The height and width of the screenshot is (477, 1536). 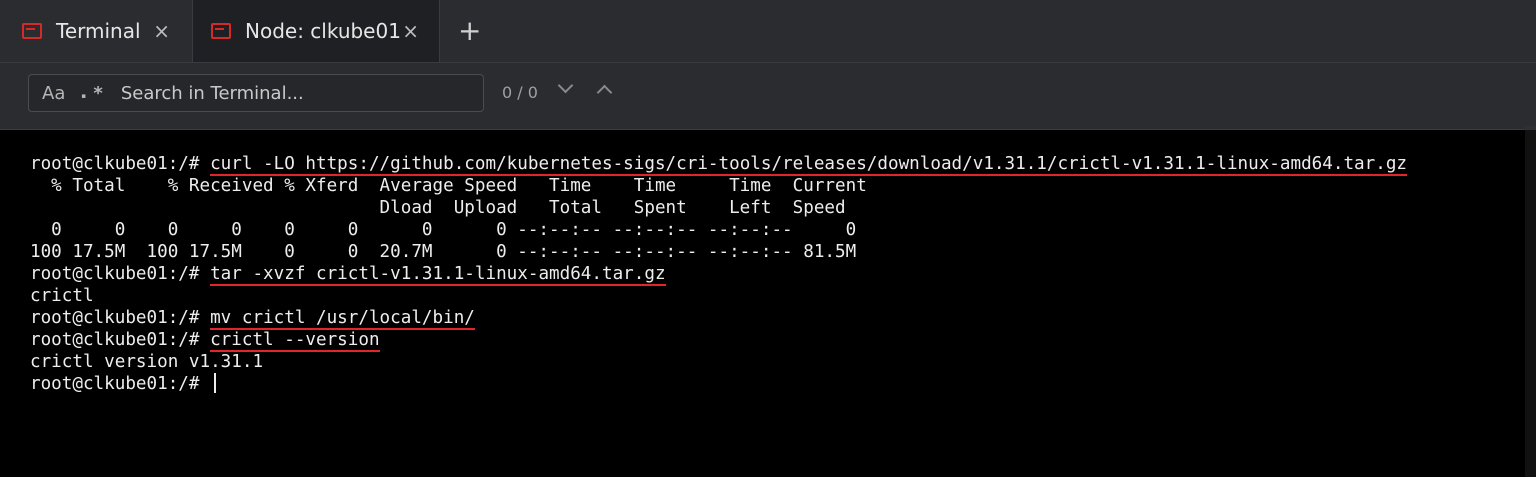 I want to click on previous-match-icon, so click(x=604, y=92).